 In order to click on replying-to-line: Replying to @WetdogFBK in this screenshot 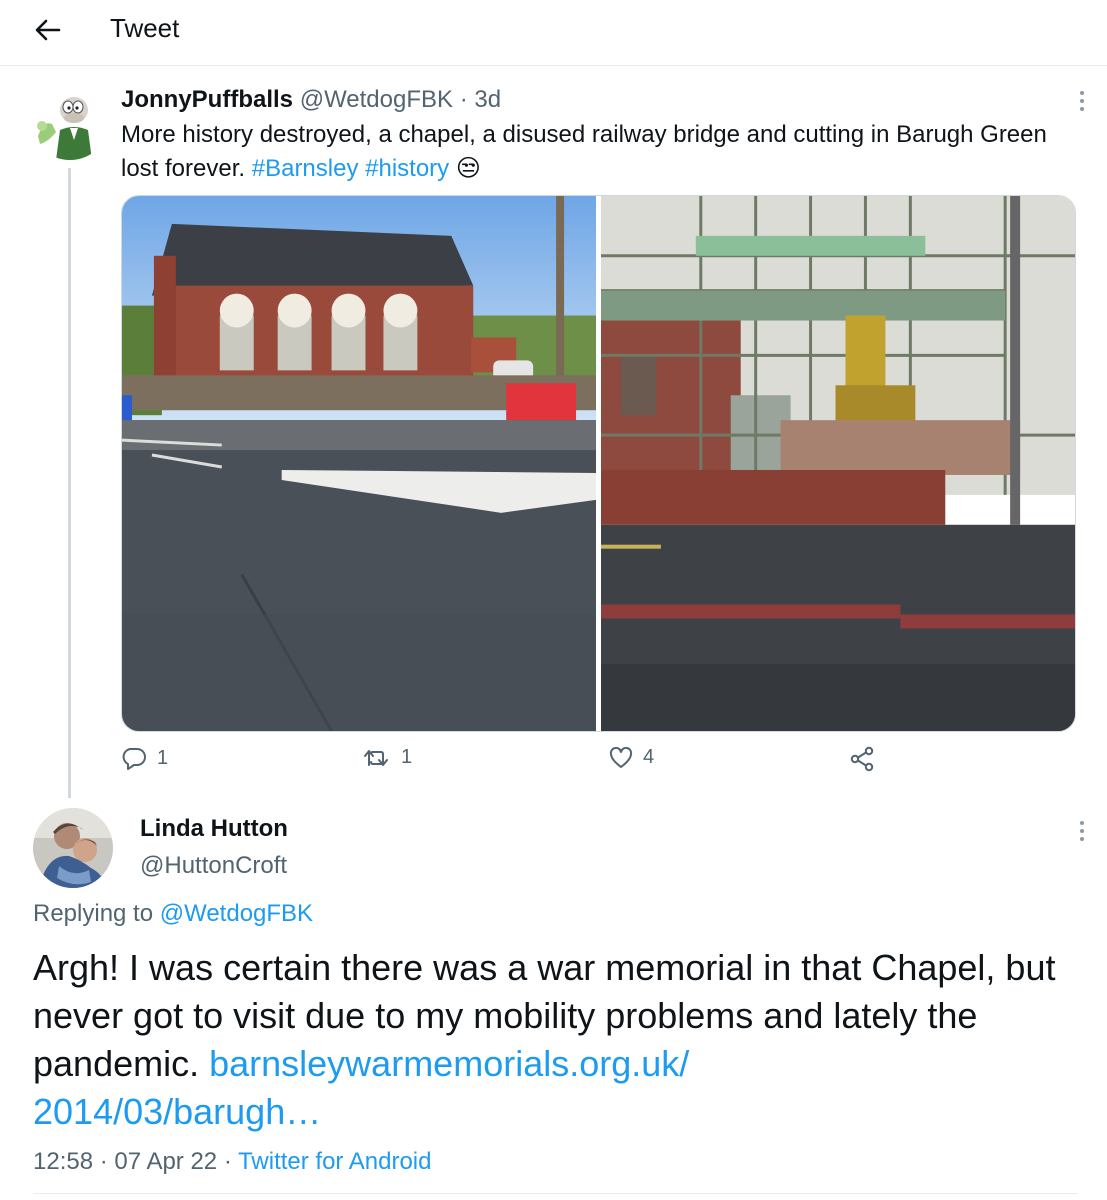, I will do `click(173, 914)`.